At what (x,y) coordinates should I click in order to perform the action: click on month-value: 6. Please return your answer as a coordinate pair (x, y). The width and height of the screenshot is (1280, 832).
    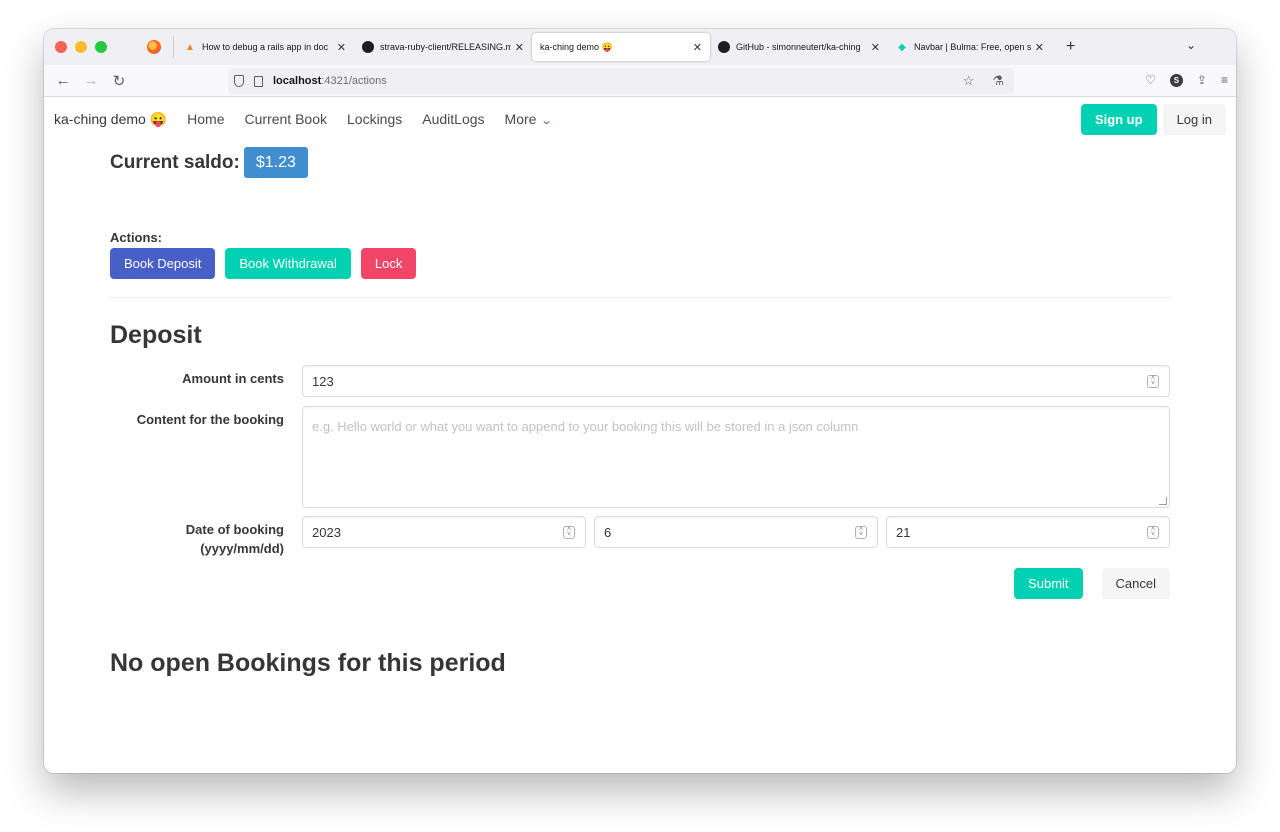
    Looking at the image, I should click on (608, 532).